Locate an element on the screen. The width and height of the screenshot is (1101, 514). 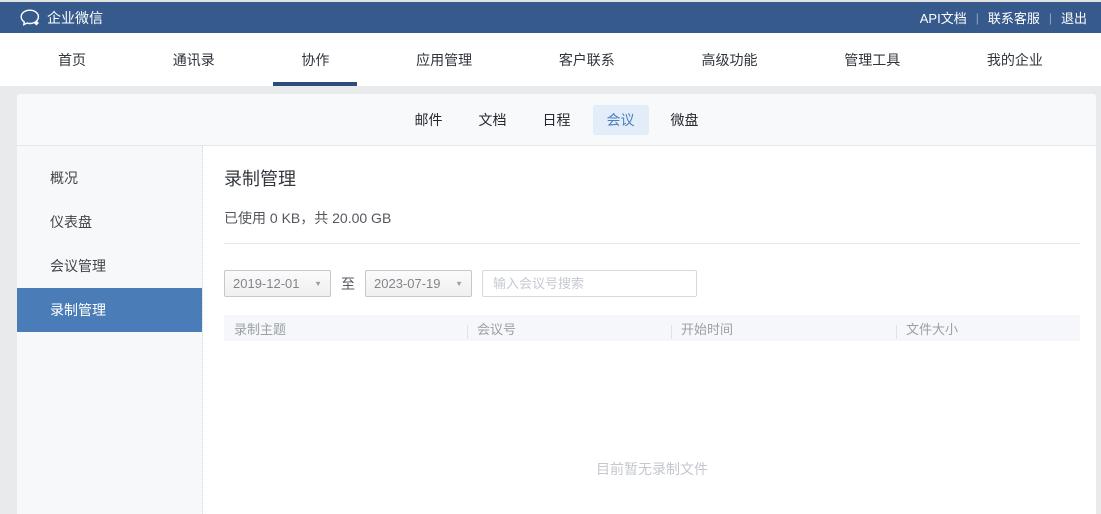
topbar-links: API文档 | 联系客服 | 退出 is located at coordinates (1003, 17).